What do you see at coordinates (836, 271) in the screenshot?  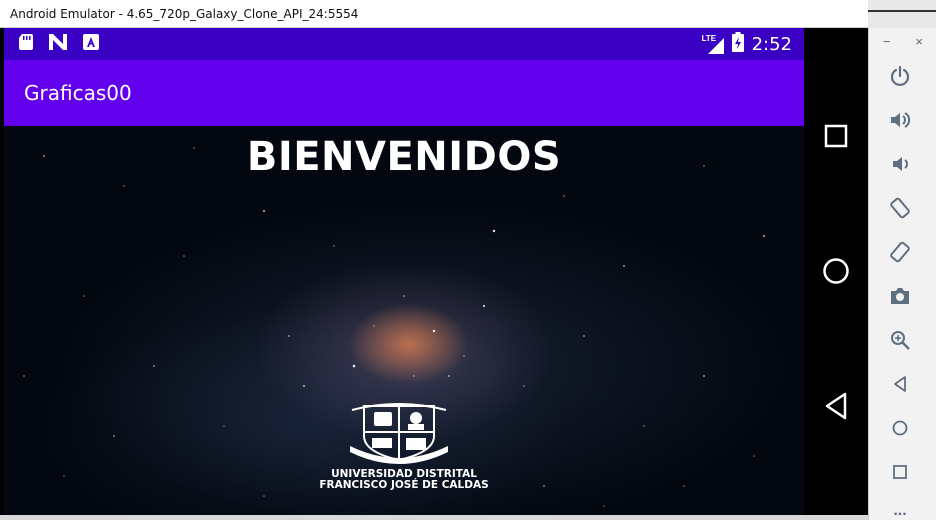 I see `home-circle-icon` at bounding box center [836, 271].